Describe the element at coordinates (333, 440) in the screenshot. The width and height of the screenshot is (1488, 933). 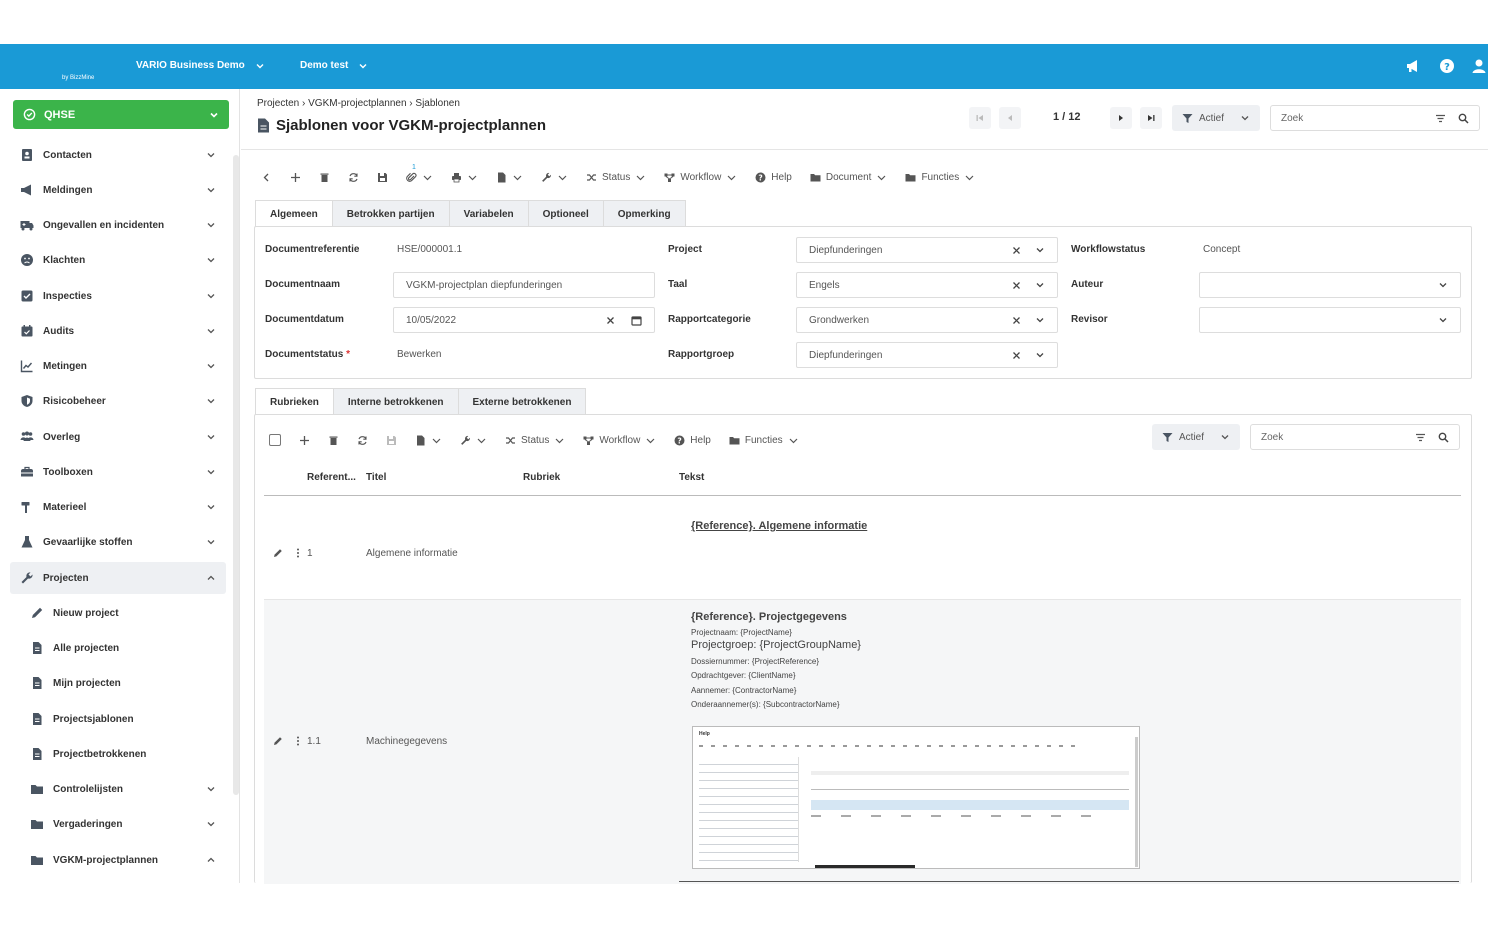
I see `grid-delete-button` at that location.